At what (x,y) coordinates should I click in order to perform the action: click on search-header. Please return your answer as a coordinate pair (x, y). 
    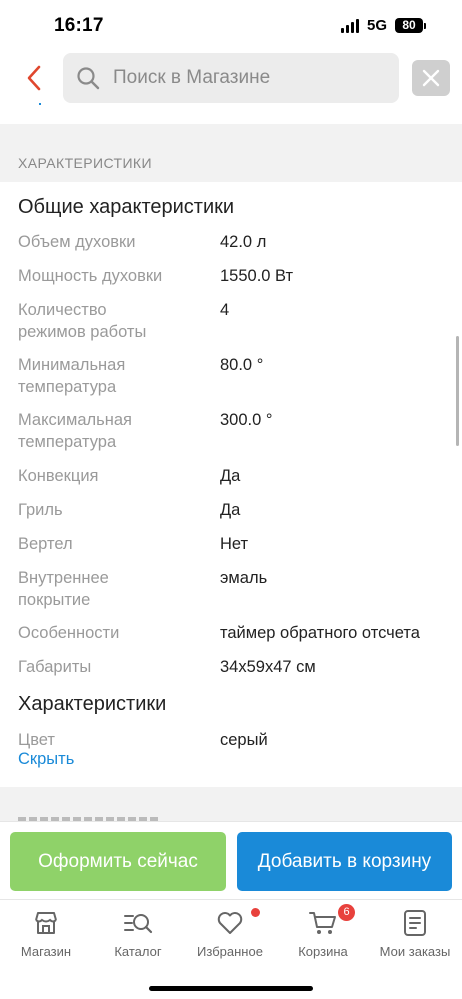
    Looking at the image, I should click on (231, 78).